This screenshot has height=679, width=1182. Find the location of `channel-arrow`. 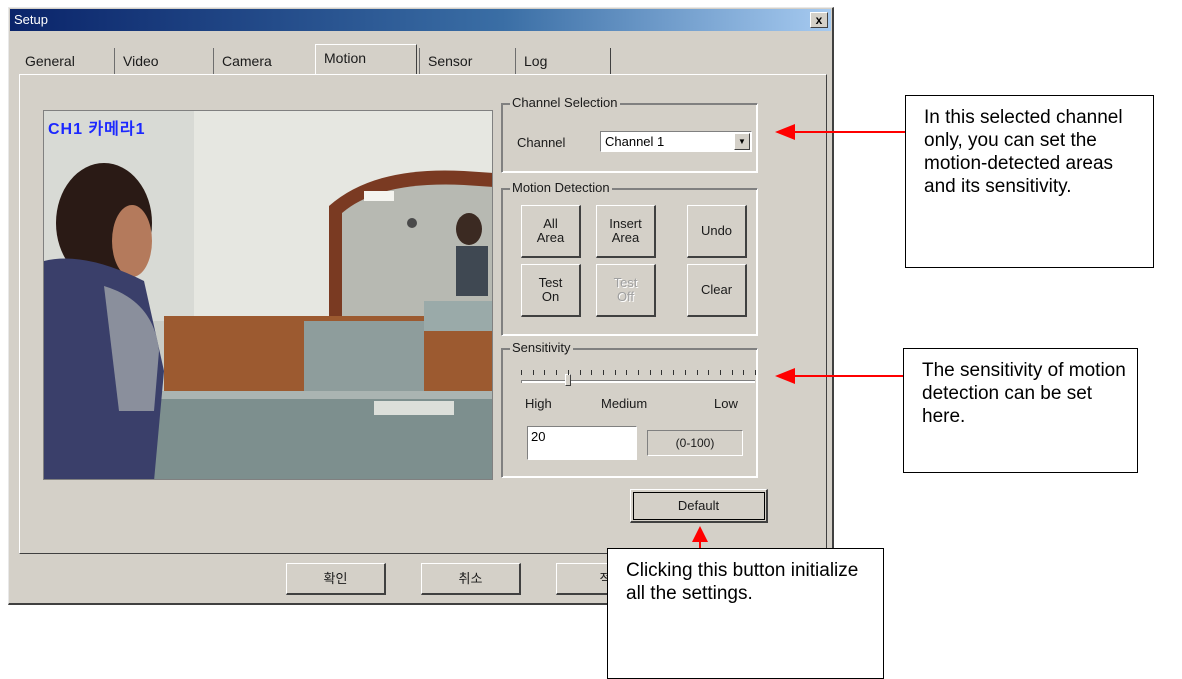

channel-arrow is located at coordinates (840, 132).